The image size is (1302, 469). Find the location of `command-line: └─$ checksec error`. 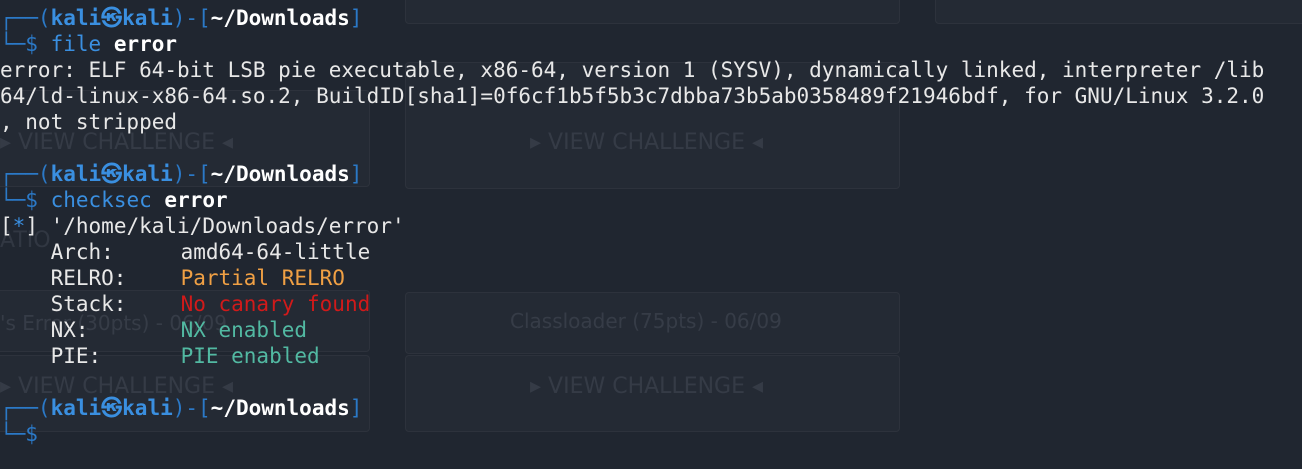

command-line: └─$ checksec error is located at coordinates (114, 200).